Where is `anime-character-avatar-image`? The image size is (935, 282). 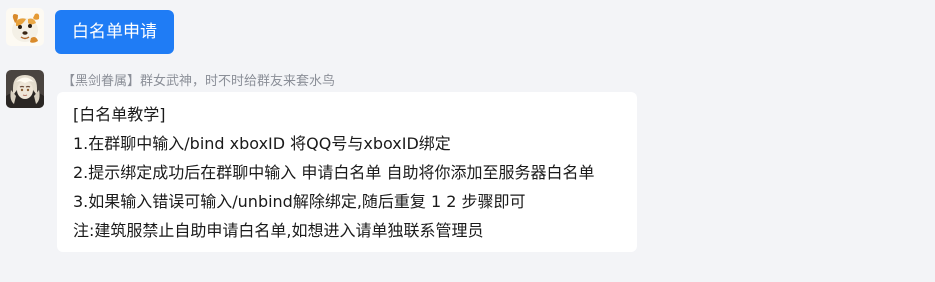
anime-character-avatar-image is located at coordinates (25, 89).